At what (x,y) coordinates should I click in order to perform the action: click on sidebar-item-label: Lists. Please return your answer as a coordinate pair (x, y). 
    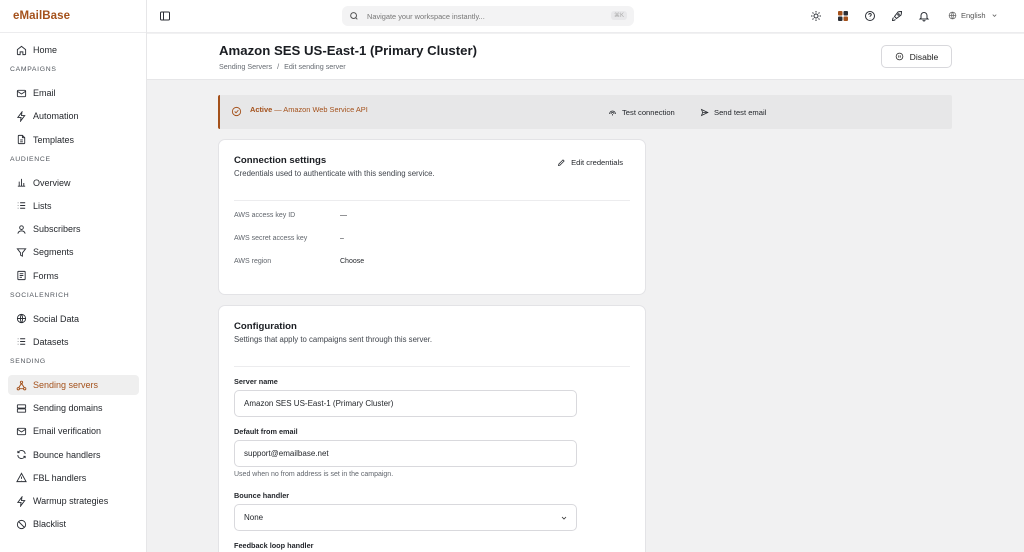
    Looking at the image, I should click on (42, 205).